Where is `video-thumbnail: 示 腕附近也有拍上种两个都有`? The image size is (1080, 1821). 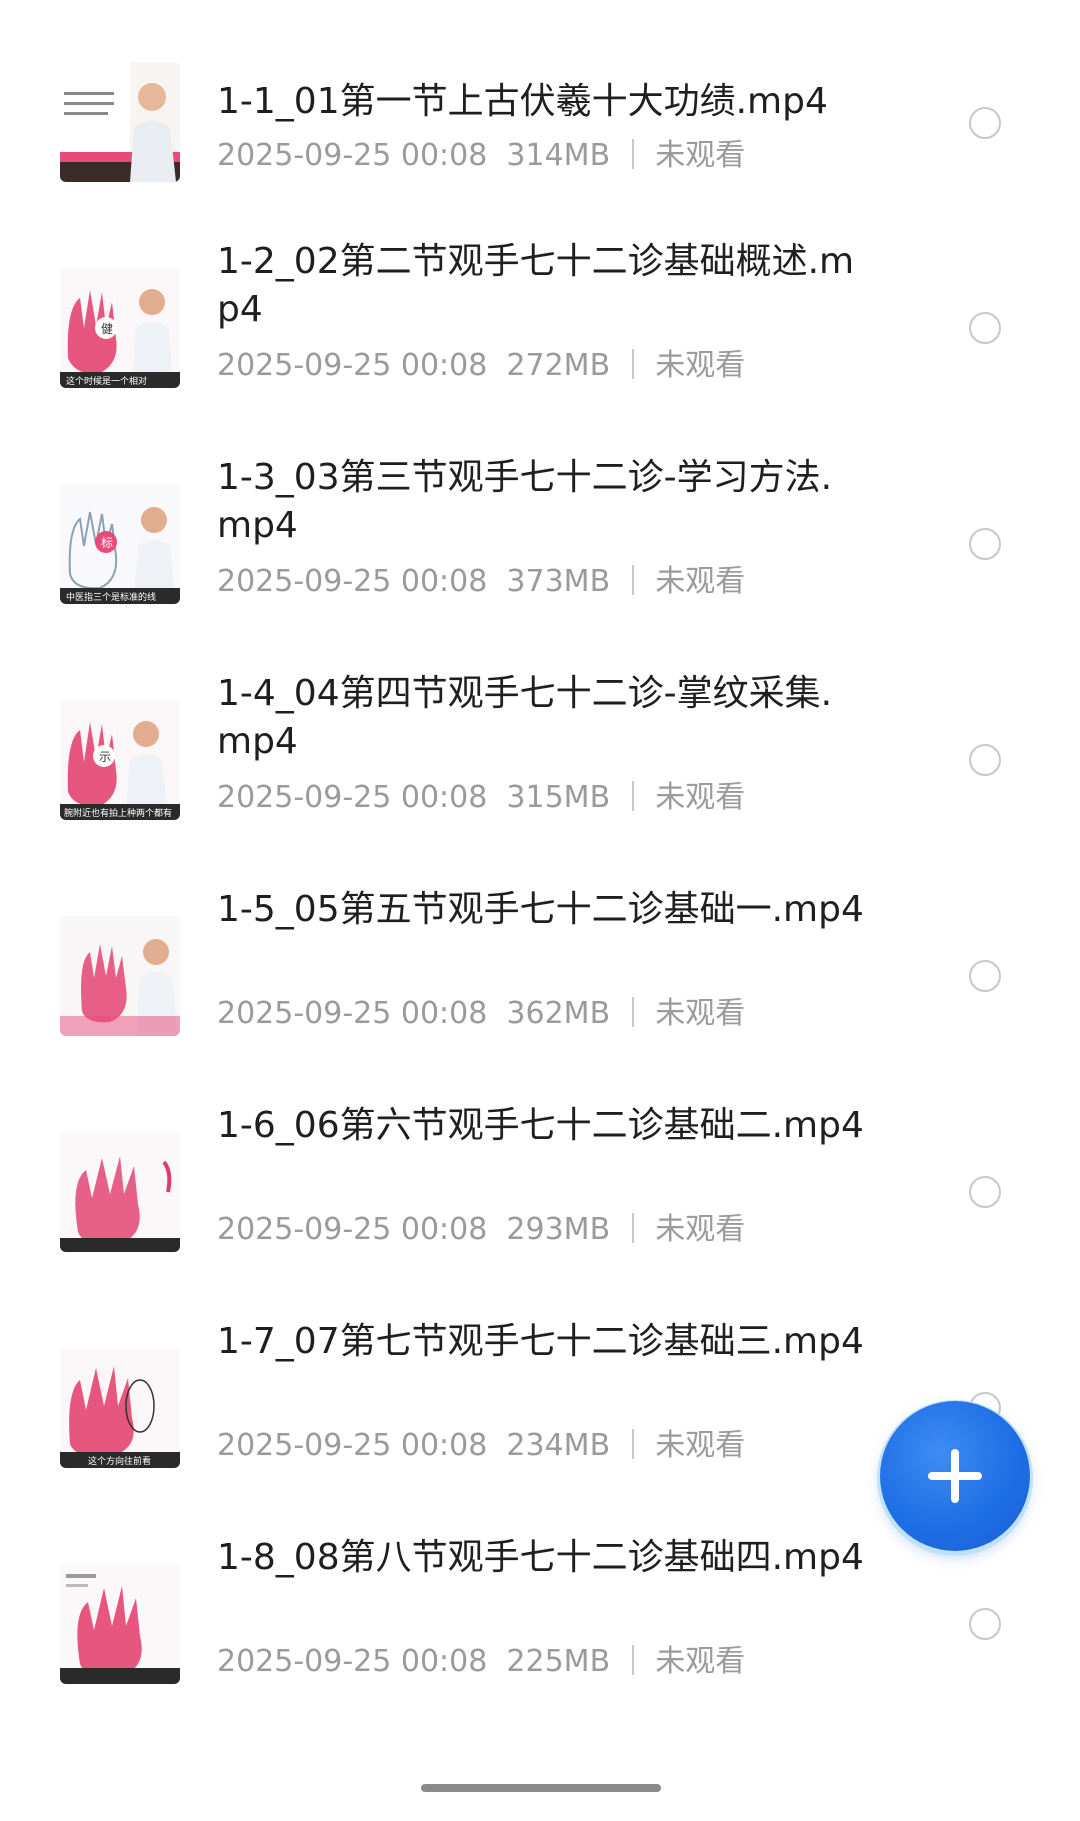 video-thumbnail: 示 腕附近也有拍上种两个都有 is located at coordinates (120, 760).